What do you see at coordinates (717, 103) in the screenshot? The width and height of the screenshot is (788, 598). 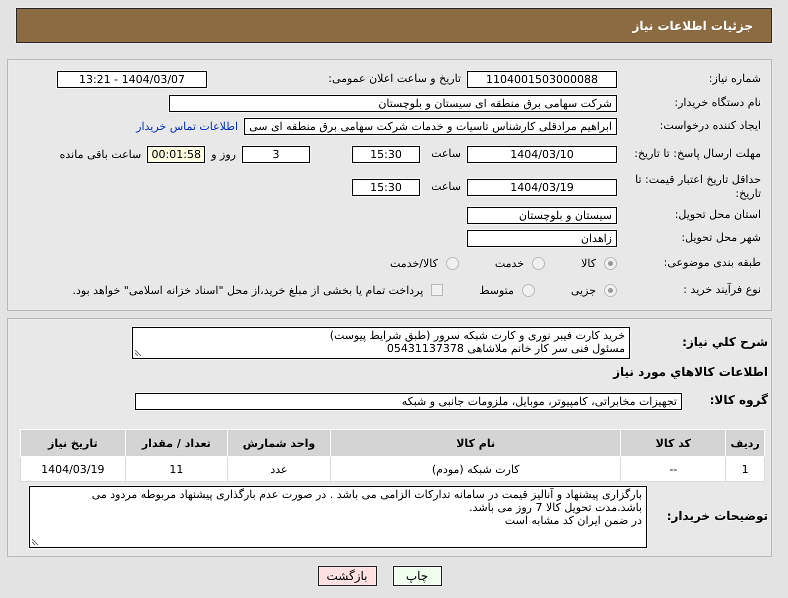 I see `field-label: نام دستگاه خریدار:` at bounding box center [717, 103].